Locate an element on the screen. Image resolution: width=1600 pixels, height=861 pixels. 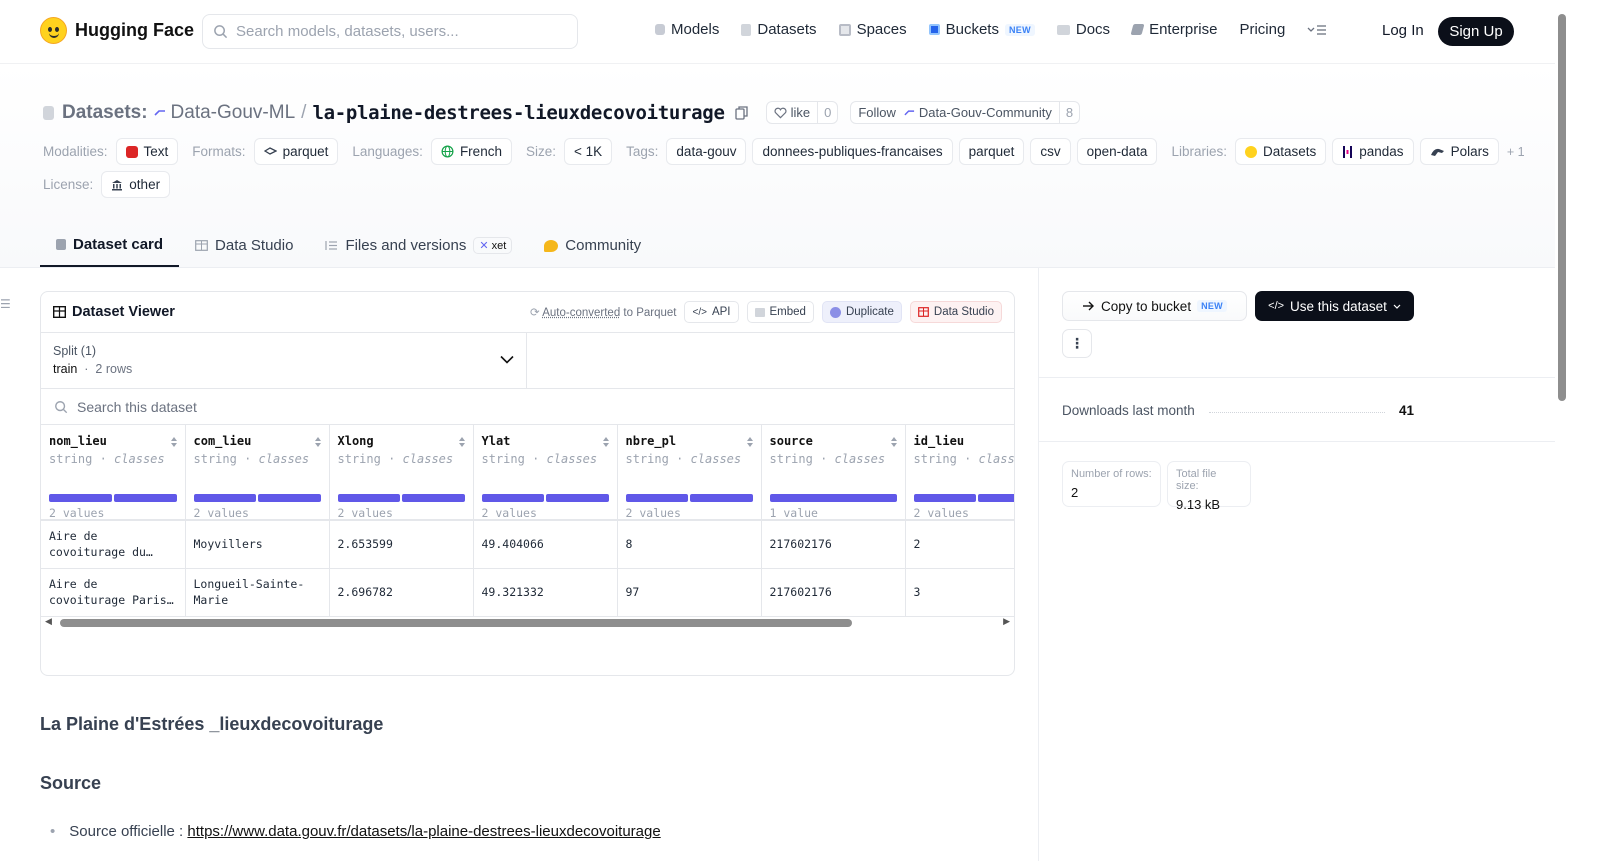
nav-models: Models is located at coordinates (687, 29).